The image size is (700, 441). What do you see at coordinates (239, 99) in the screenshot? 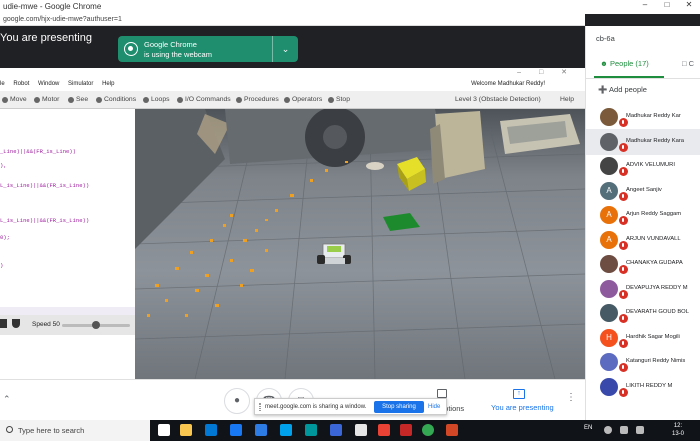
I see `procedures-icon` at bounding box center [239, 99].